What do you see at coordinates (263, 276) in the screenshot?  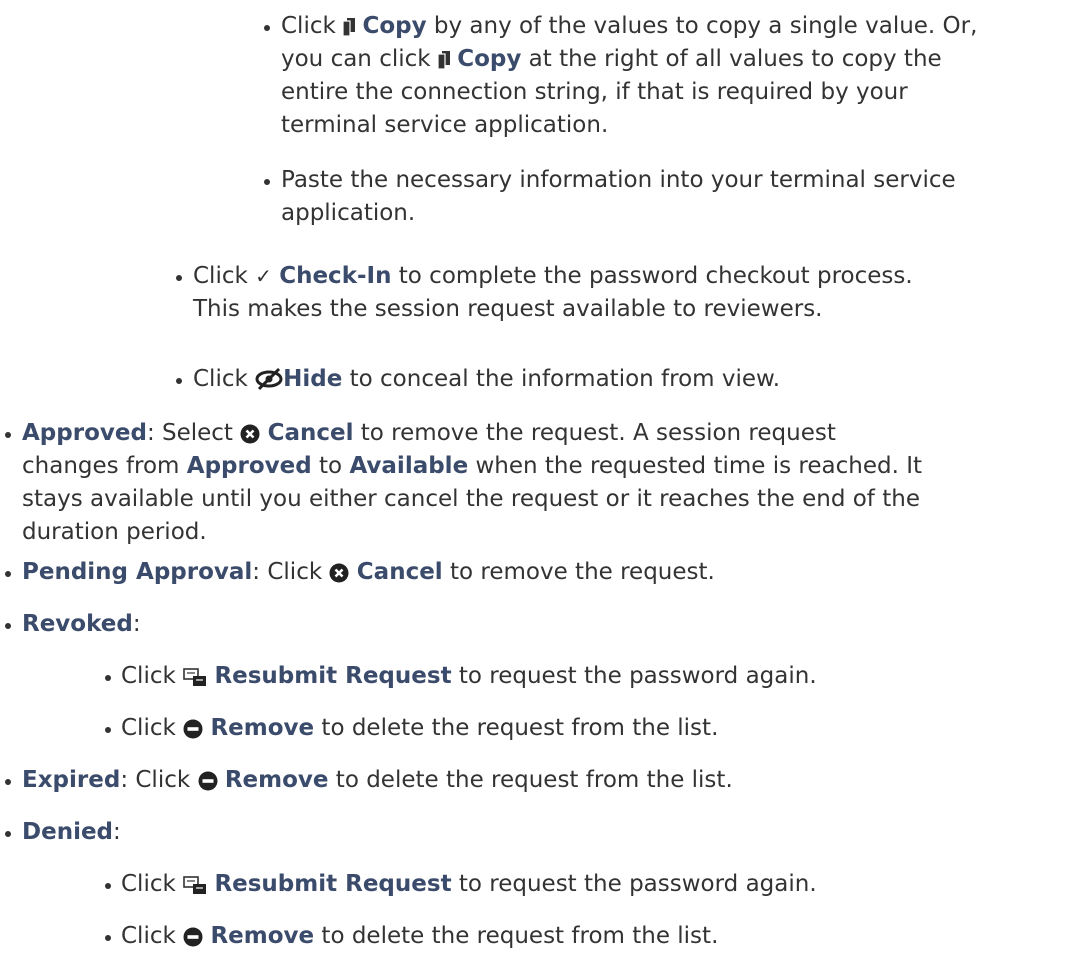 I see `checkmark-icon: ✓` at bounding box center [263, 276].